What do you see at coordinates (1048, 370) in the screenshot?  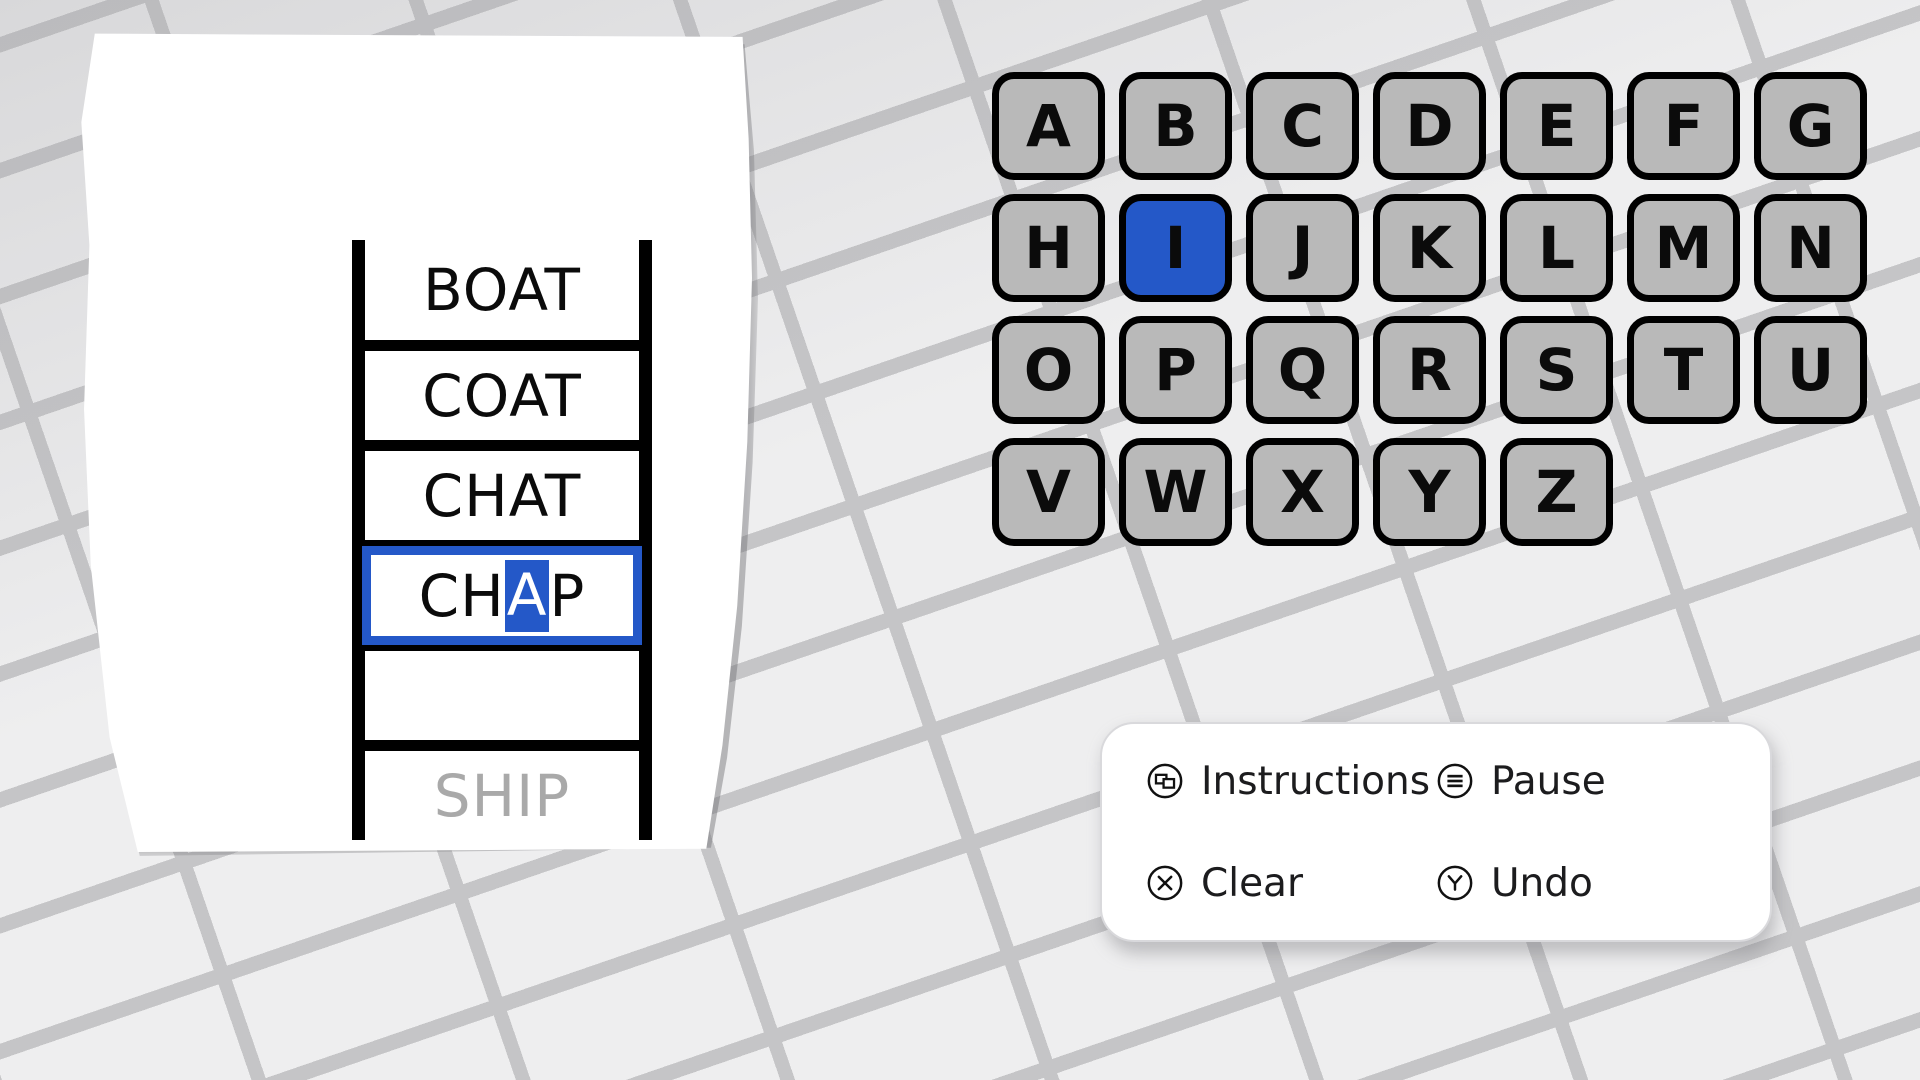 I see `key-o: O` at bounding box center [1048, 370].